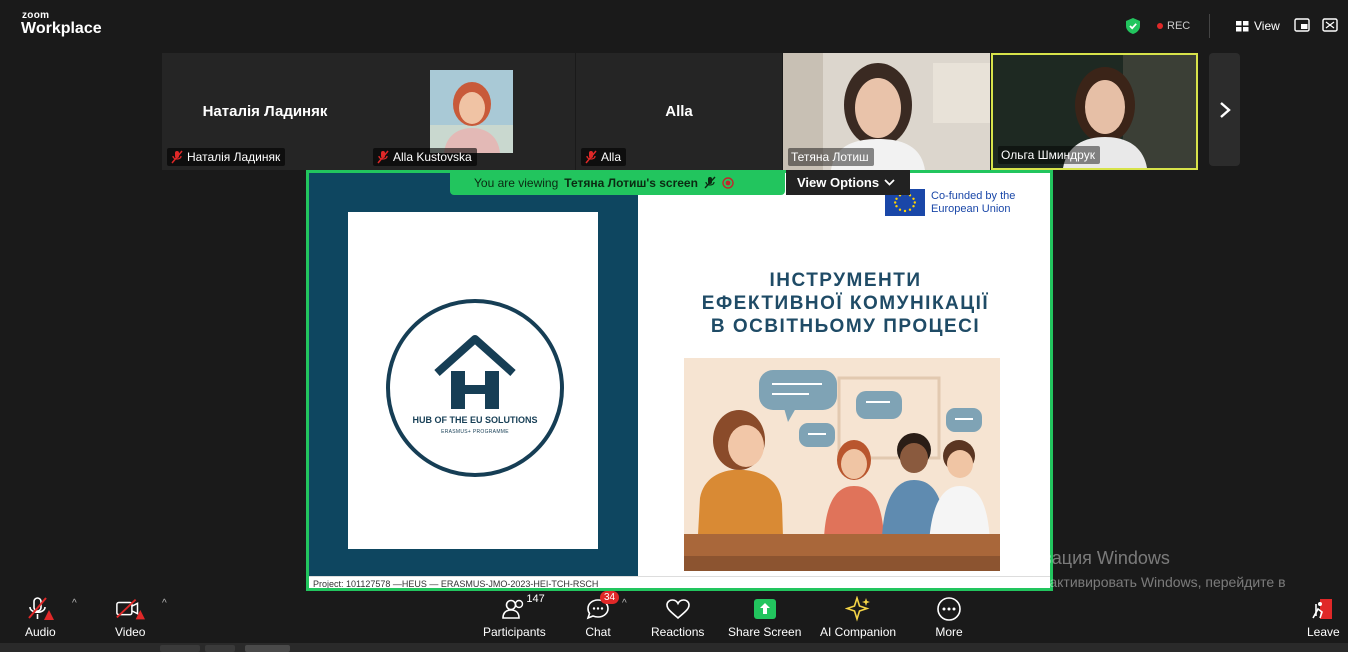  I want to click on os-taskbar-strip, so click(674, 647).